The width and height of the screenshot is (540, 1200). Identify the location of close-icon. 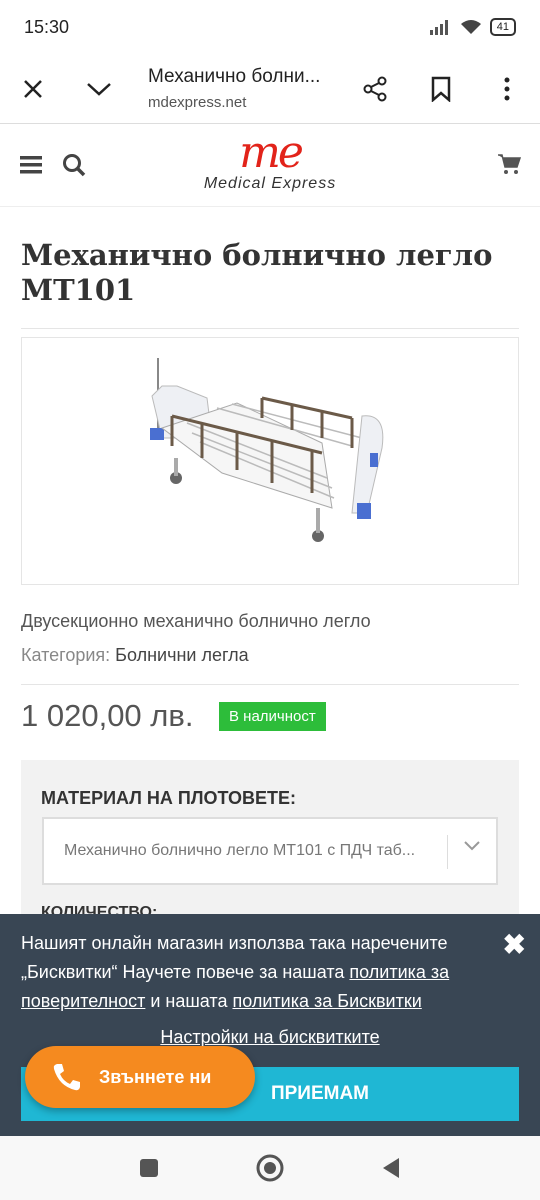
(33, 88).